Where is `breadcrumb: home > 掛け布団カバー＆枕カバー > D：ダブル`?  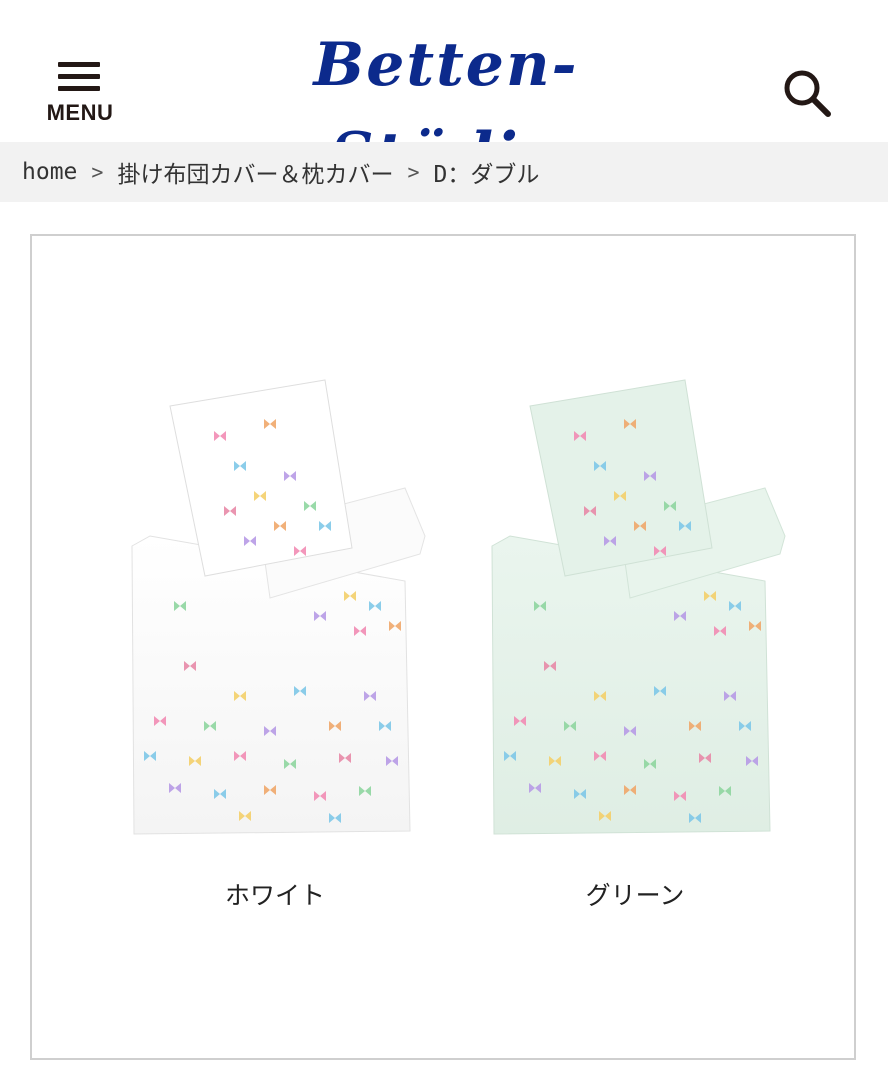
breadcrumb: home > 掛け布団カバー＆枕カバー > D：ダブル is located at coordinates (444, 172).